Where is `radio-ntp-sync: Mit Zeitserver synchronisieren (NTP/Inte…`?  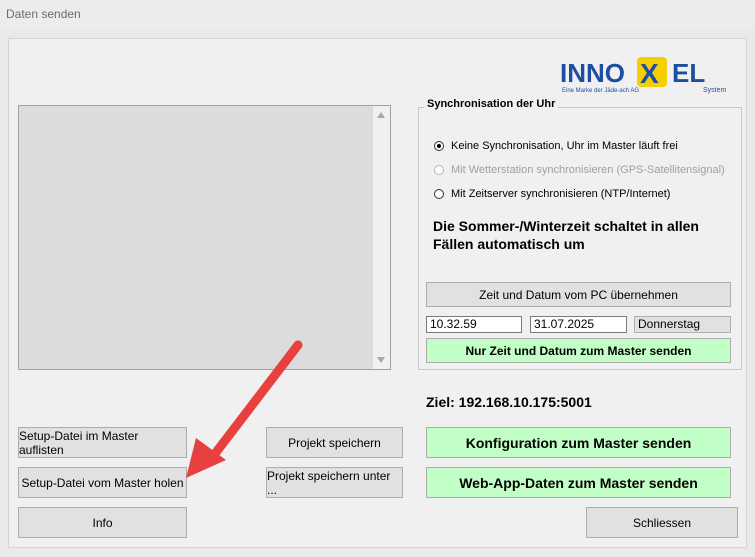 radio-ntp-sync: Mit Zeitserver synchronisieren (NTP/Inte… is located at coordinates (552, 194).